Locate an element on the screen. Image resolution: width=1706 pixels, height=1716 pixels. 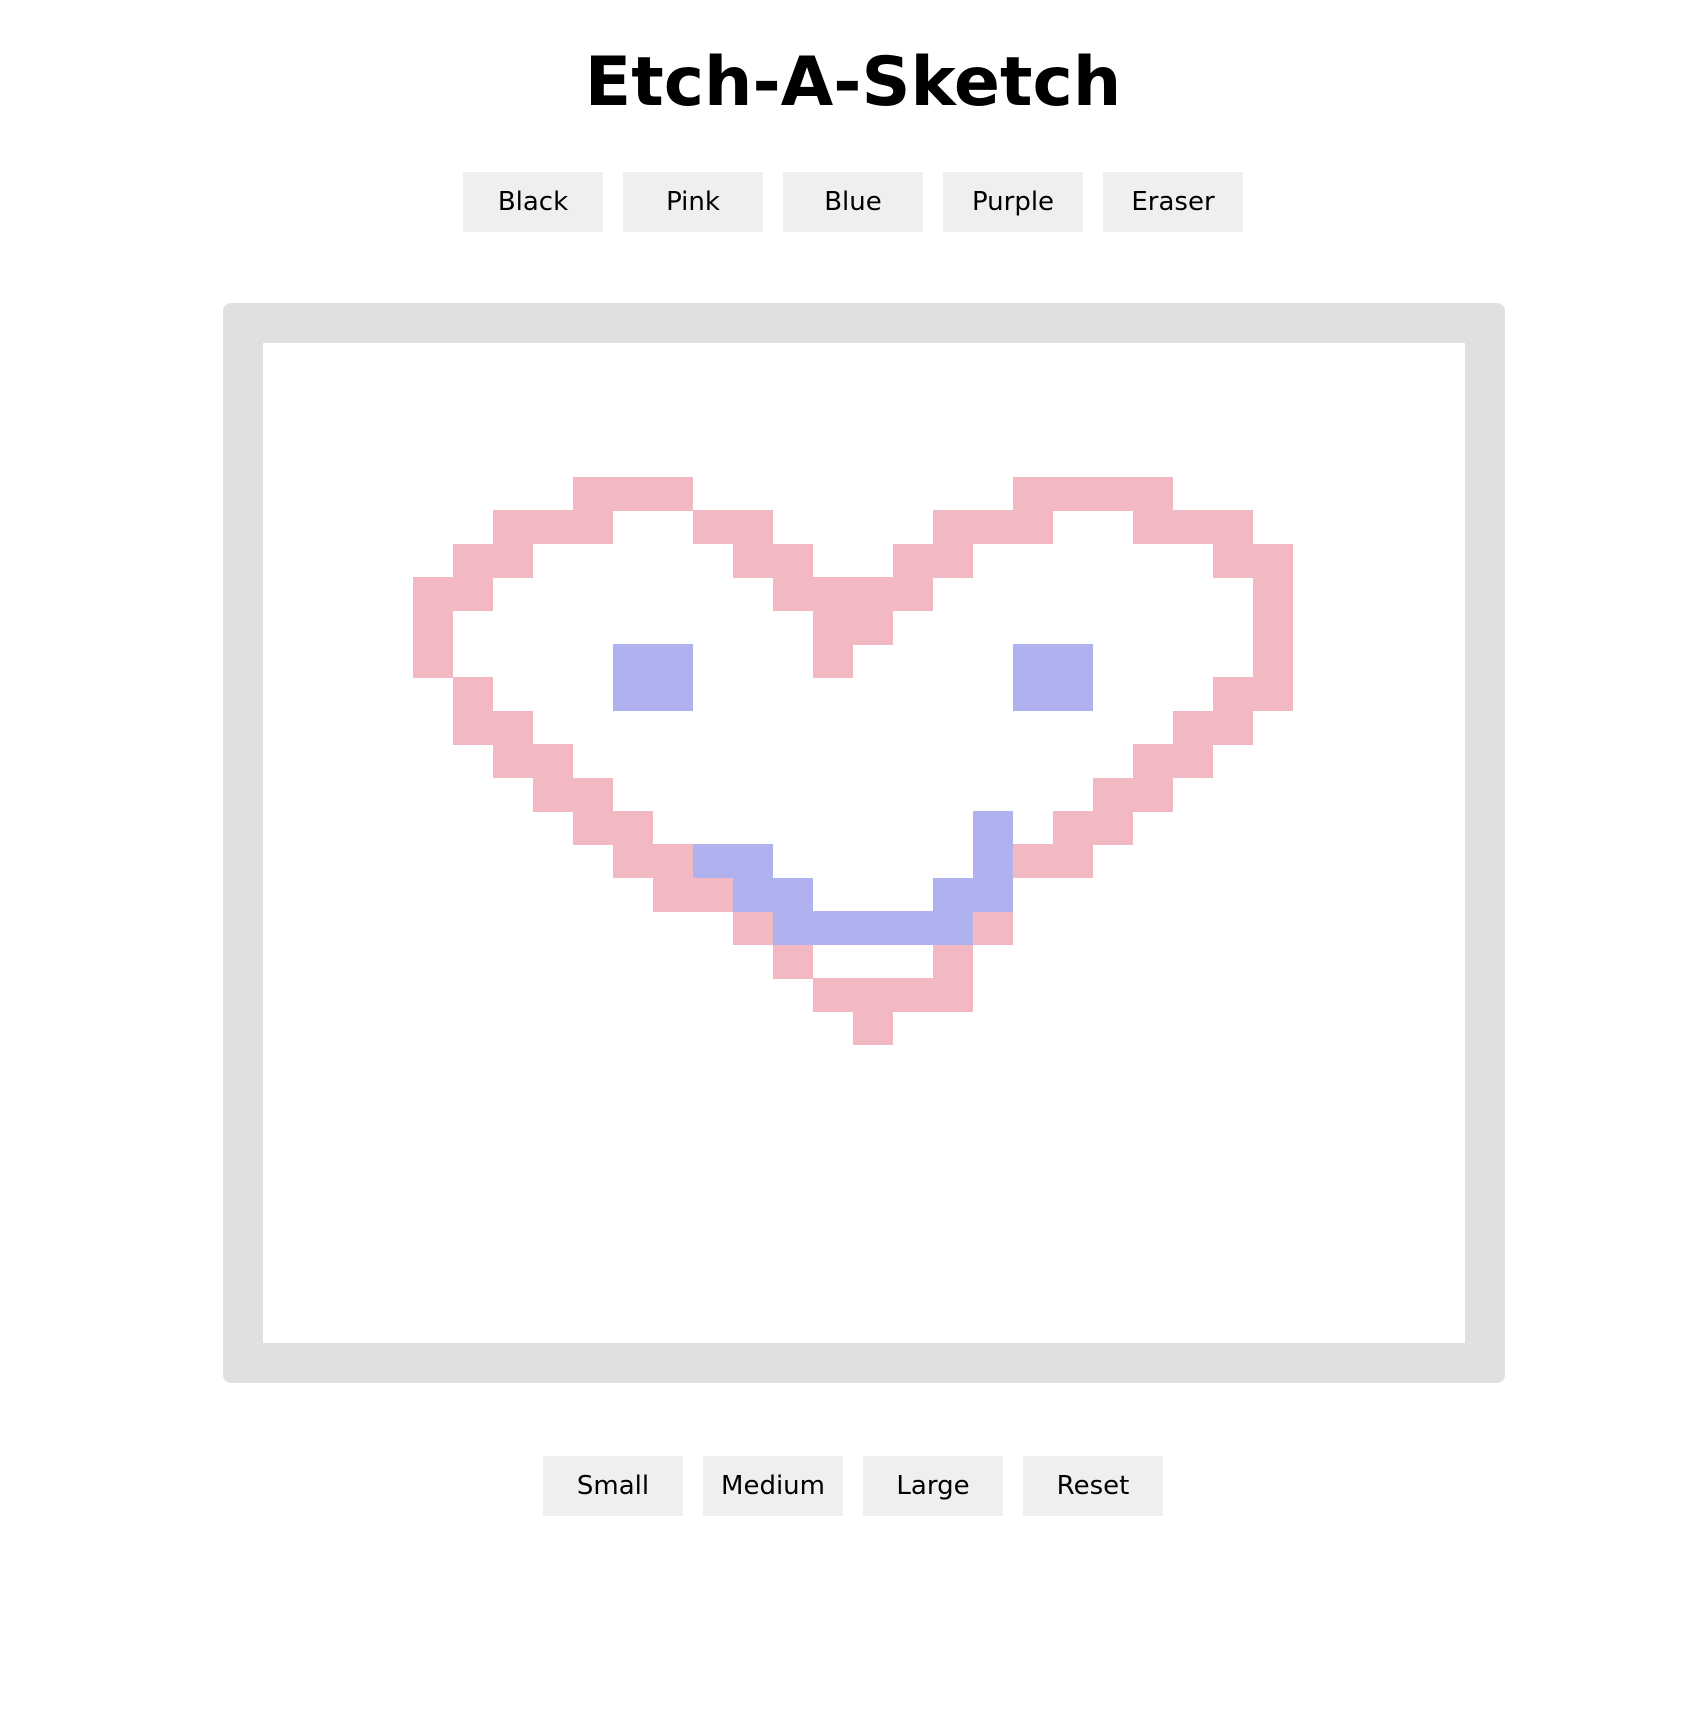
eraser-button: Eraser is located at coordinates (1173, 202).